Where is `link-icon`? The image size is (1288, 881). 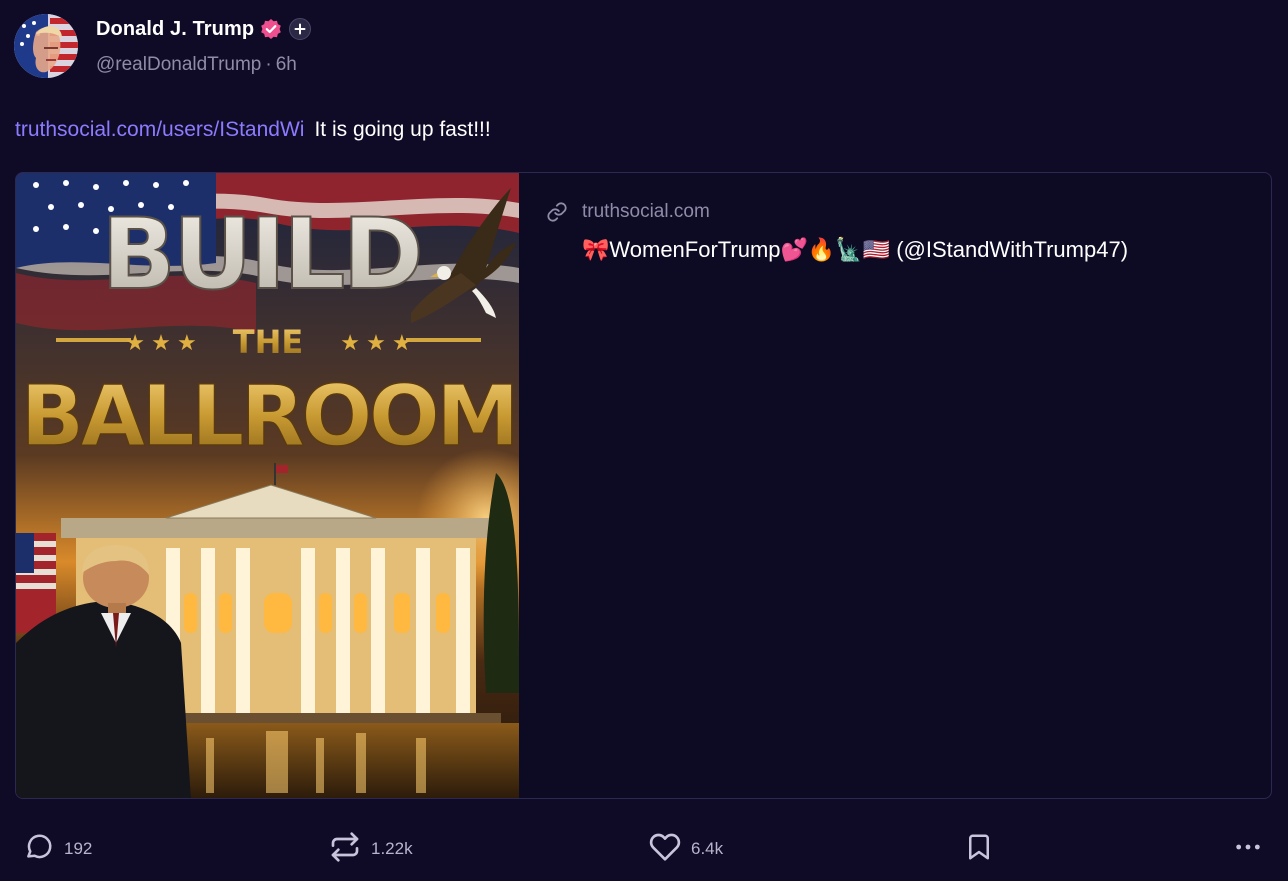 link-icon is located at coordinates (557, 212).